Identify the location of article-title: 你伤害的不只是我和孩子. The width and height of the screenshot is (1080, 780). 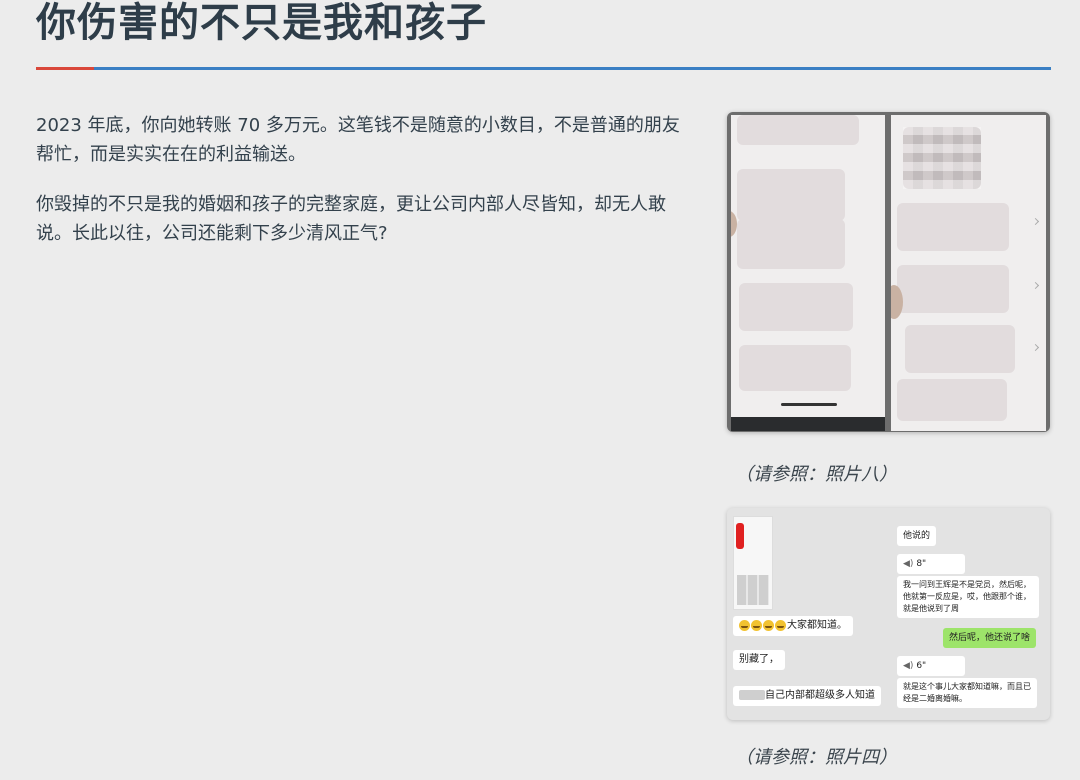
(261, 23).